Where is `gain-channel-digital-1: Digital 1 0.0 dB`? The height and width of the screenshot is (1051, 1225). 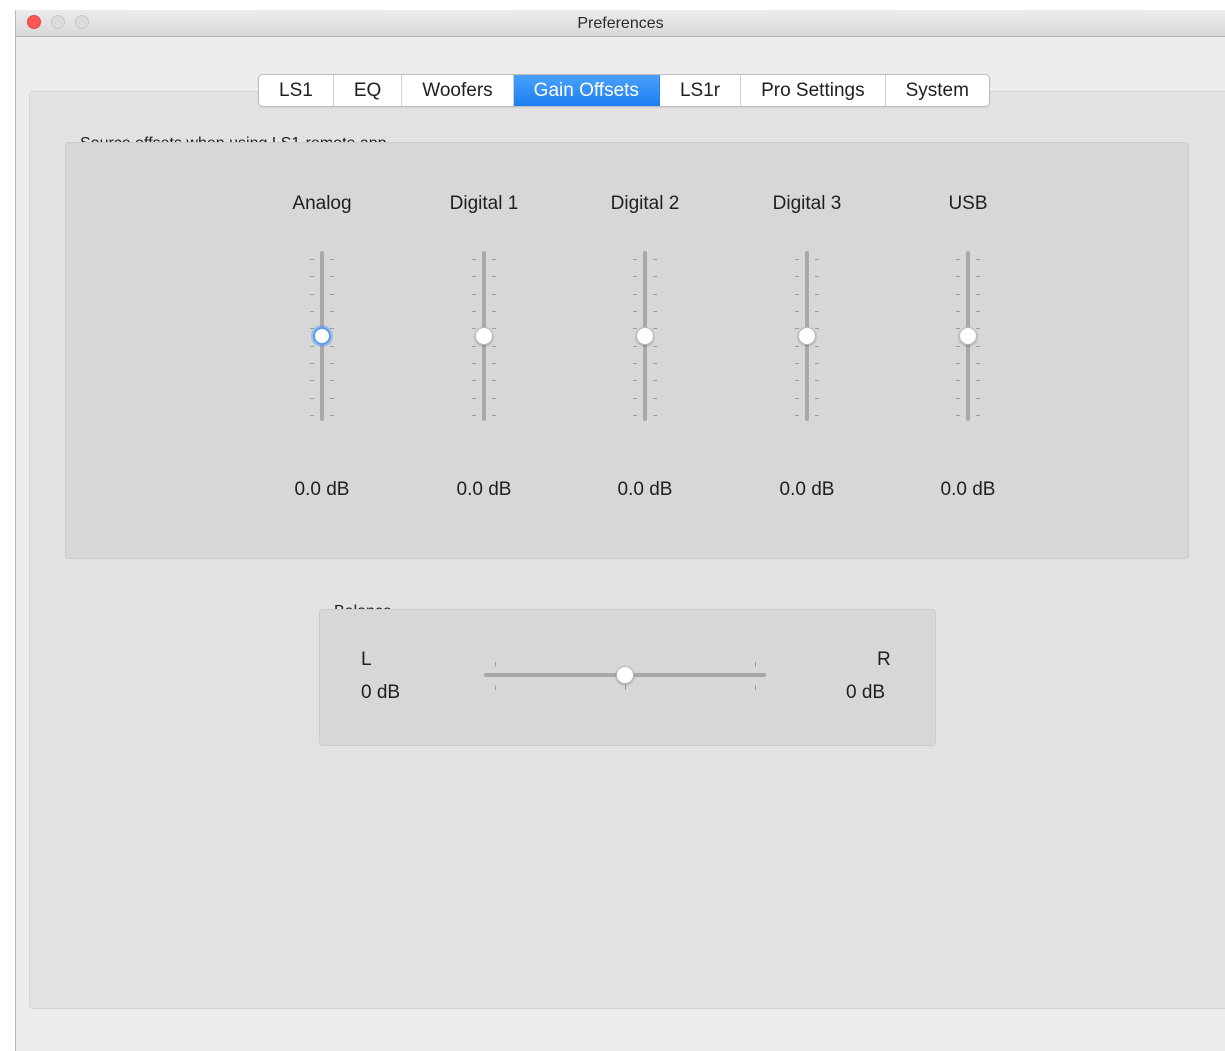 gain-channel-digital-1: Digital 1 0.0 dB is located at coordinates (484, 353).